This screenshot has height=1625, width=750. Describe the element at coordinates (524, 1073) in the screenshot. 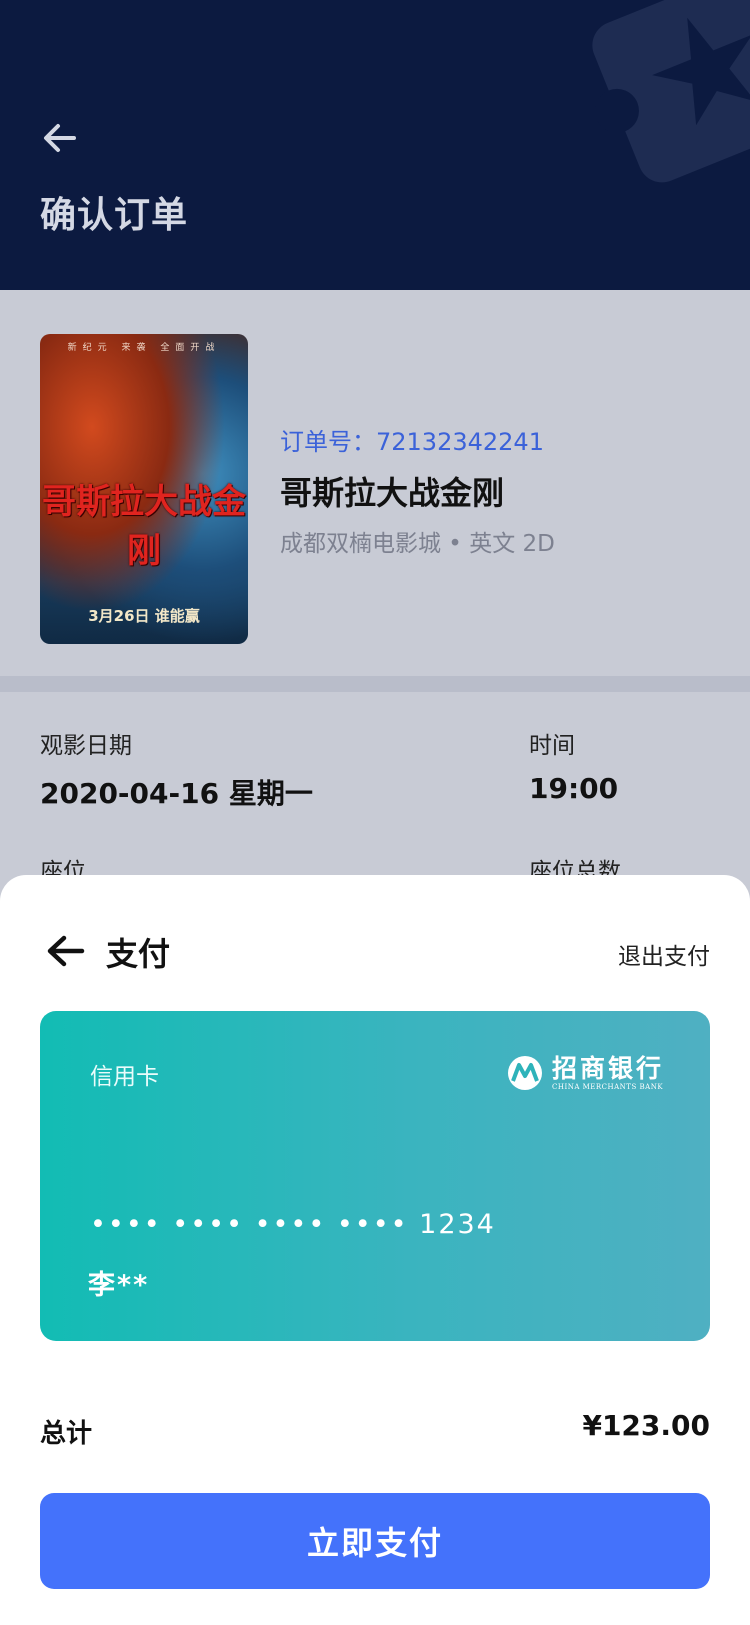

I see `cmb-logo-icon` at that location.